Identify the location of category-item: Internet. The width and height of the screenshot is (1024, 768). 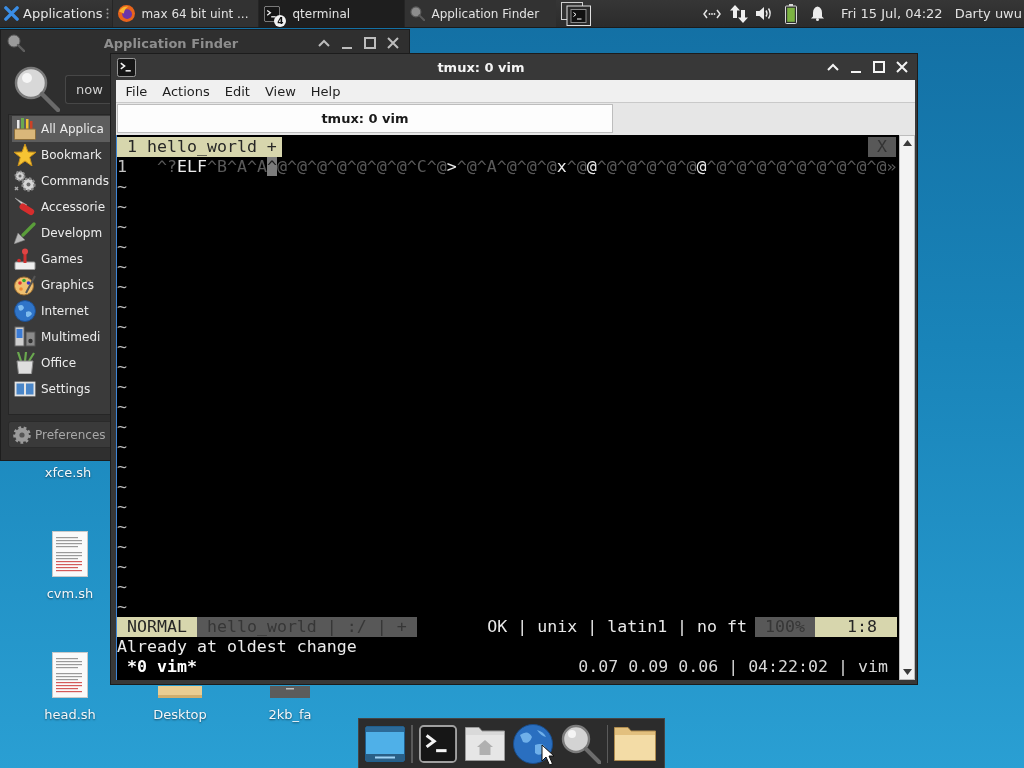
(62, 311).